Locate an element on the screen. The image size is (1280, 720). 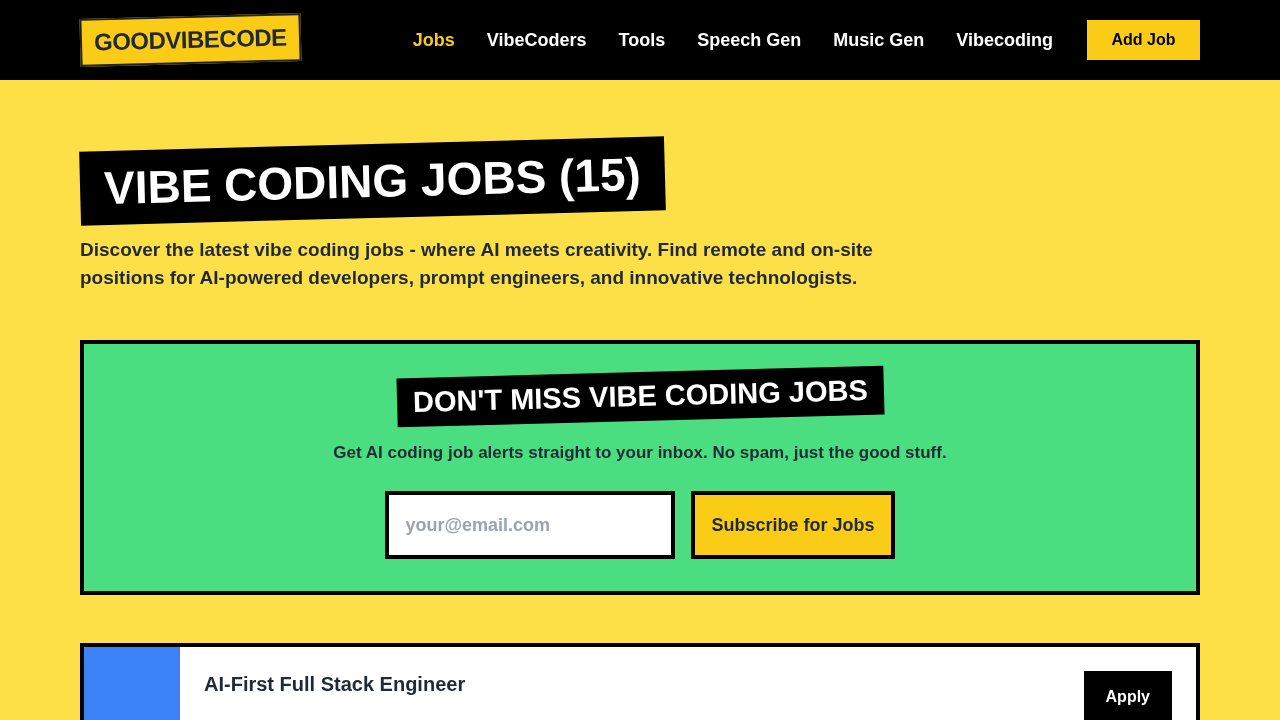
nav-link: Jobs is located at coordinates (433, 40).